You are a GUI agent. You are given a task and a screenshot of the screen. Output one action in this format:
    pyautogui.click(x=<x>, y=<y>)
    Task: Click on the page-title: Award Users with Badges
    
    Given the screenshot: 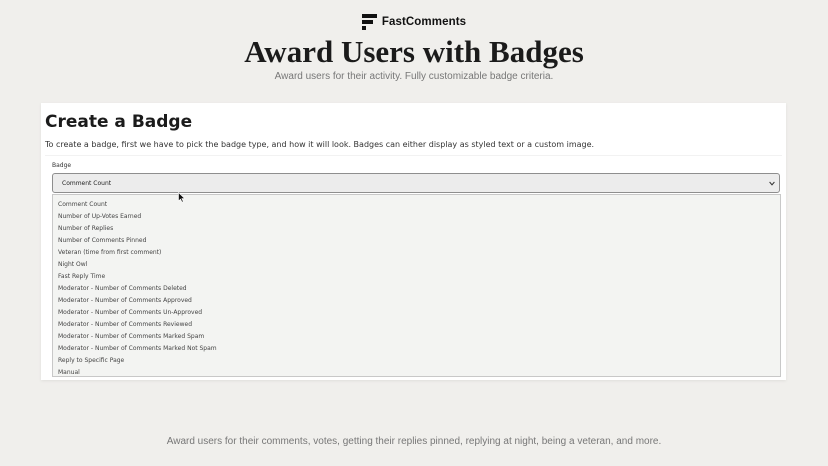 What is the action you would take?
    pyautogui.click(x=414, y=51)
    